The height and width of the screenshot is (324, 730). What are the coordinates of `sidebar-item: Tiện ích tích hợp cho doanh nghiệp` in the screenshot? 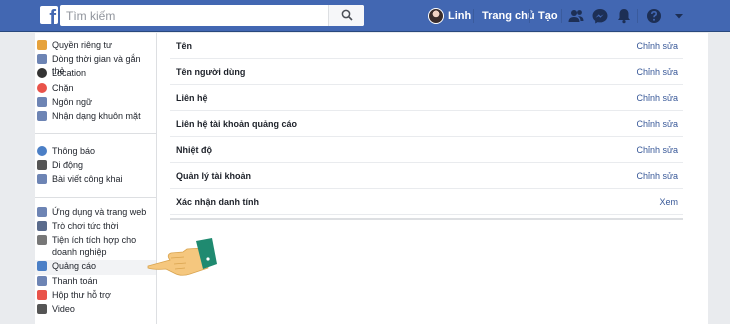 It's located at (95, 247).